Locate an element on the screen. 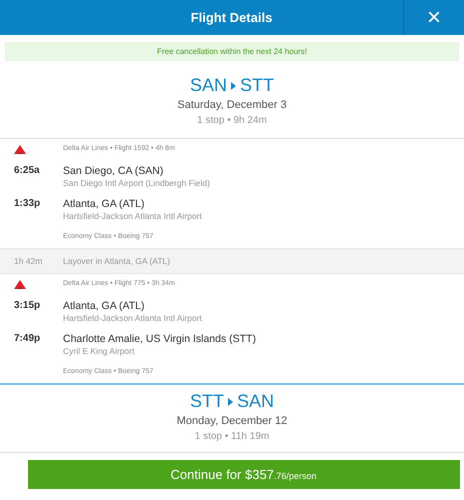 The height and width of the screenshot is (500, 464). route-destination: SAN is located at coordinates (255, 401).